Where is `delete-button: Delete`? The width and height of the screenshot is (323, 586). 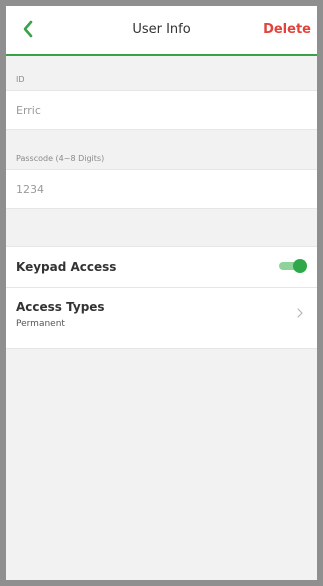
delete-button: Delete is located at coordinates (287, 30).